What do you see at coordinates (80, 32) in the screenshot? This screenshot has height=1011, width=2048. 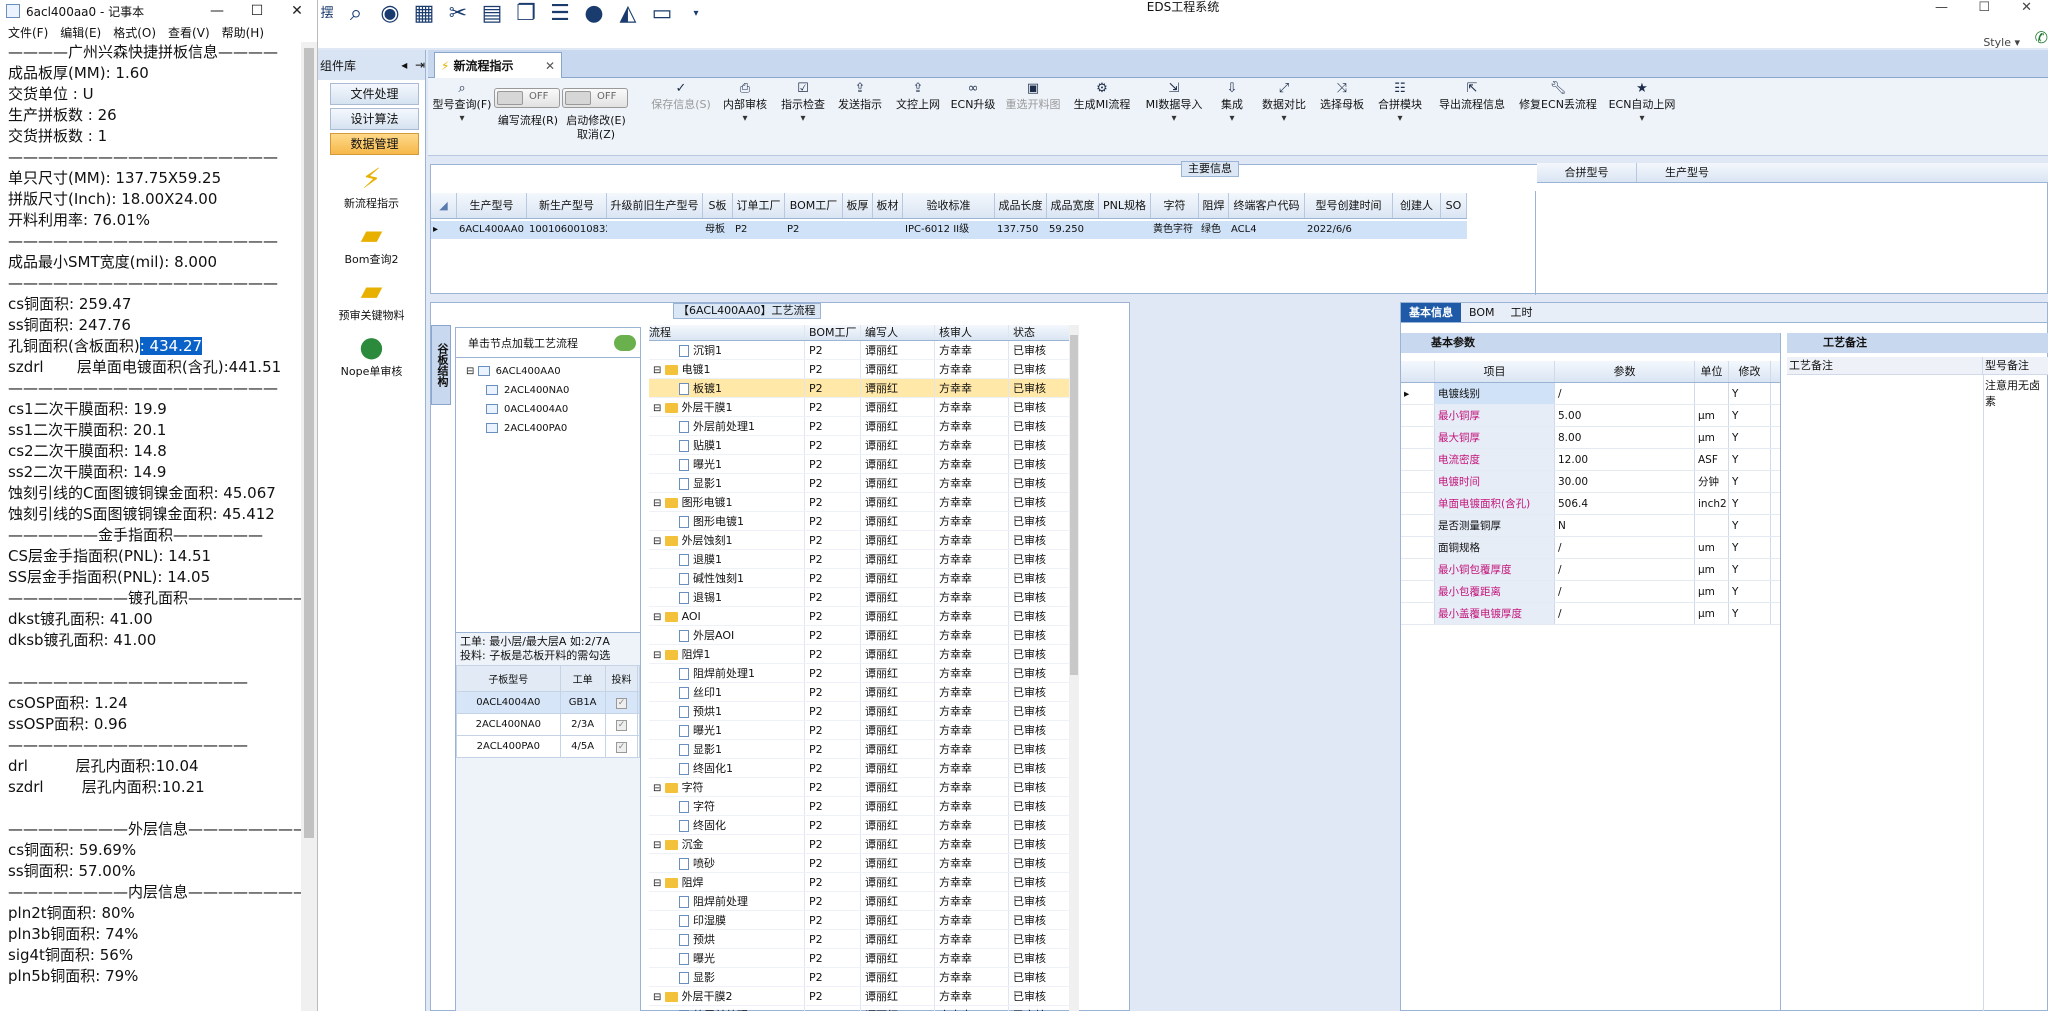 I see `menu-edit: 编辑(E)` at bounding box center [80, 32].